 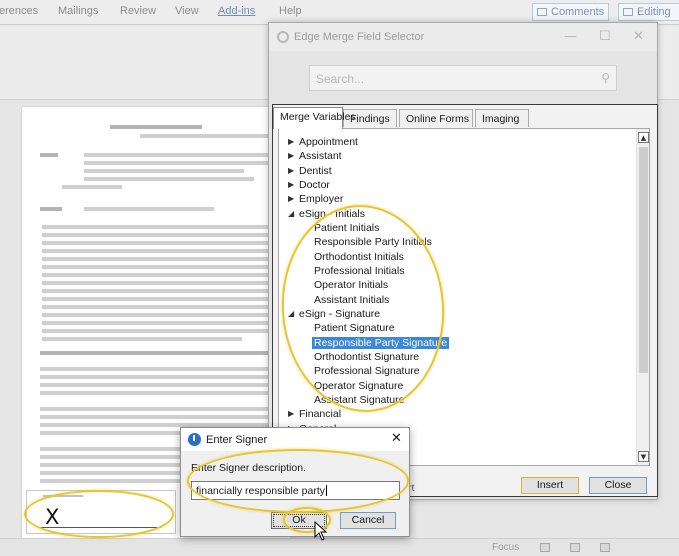 I want to click on comment-icon, so click(x=542, y=12).